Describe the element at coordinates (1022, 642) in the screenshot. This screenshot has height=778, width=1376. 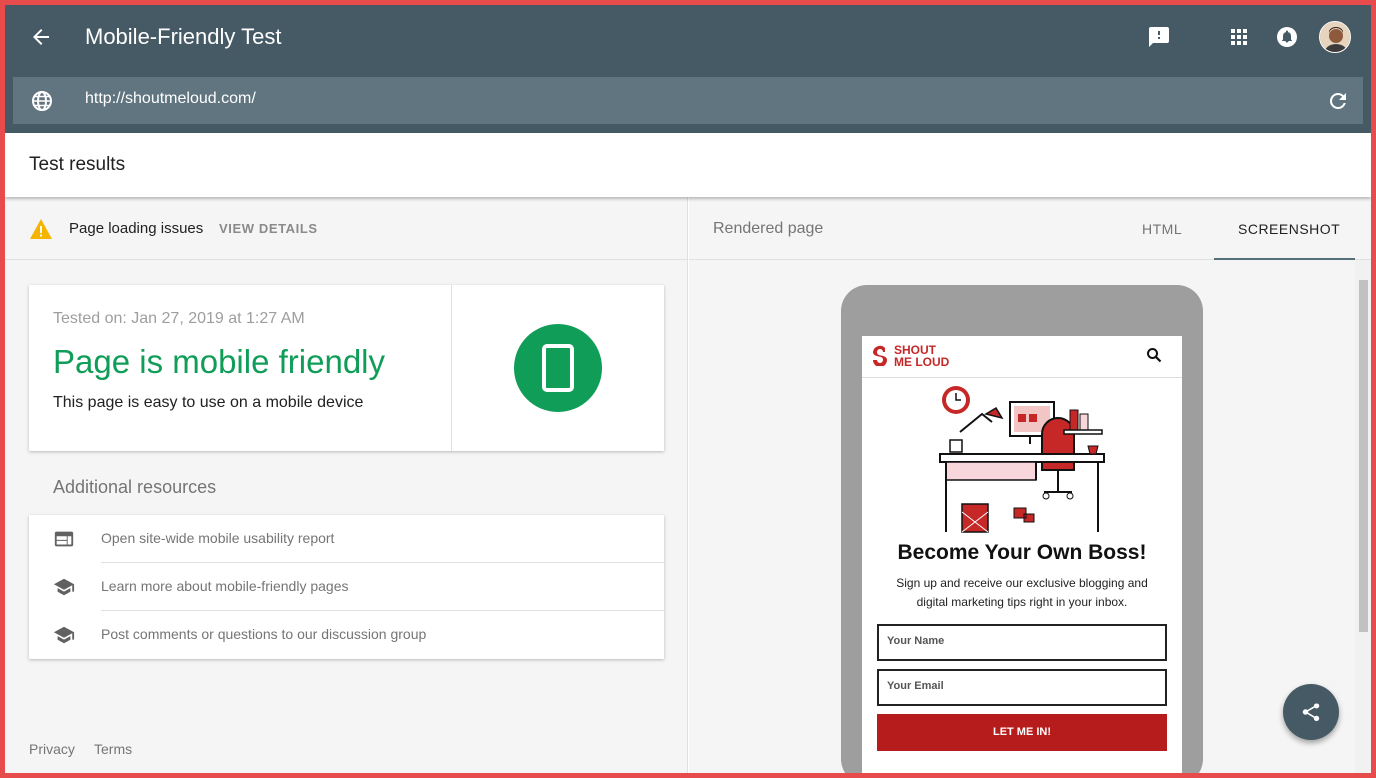
I see `preview-name-field: Your Name` at that location.